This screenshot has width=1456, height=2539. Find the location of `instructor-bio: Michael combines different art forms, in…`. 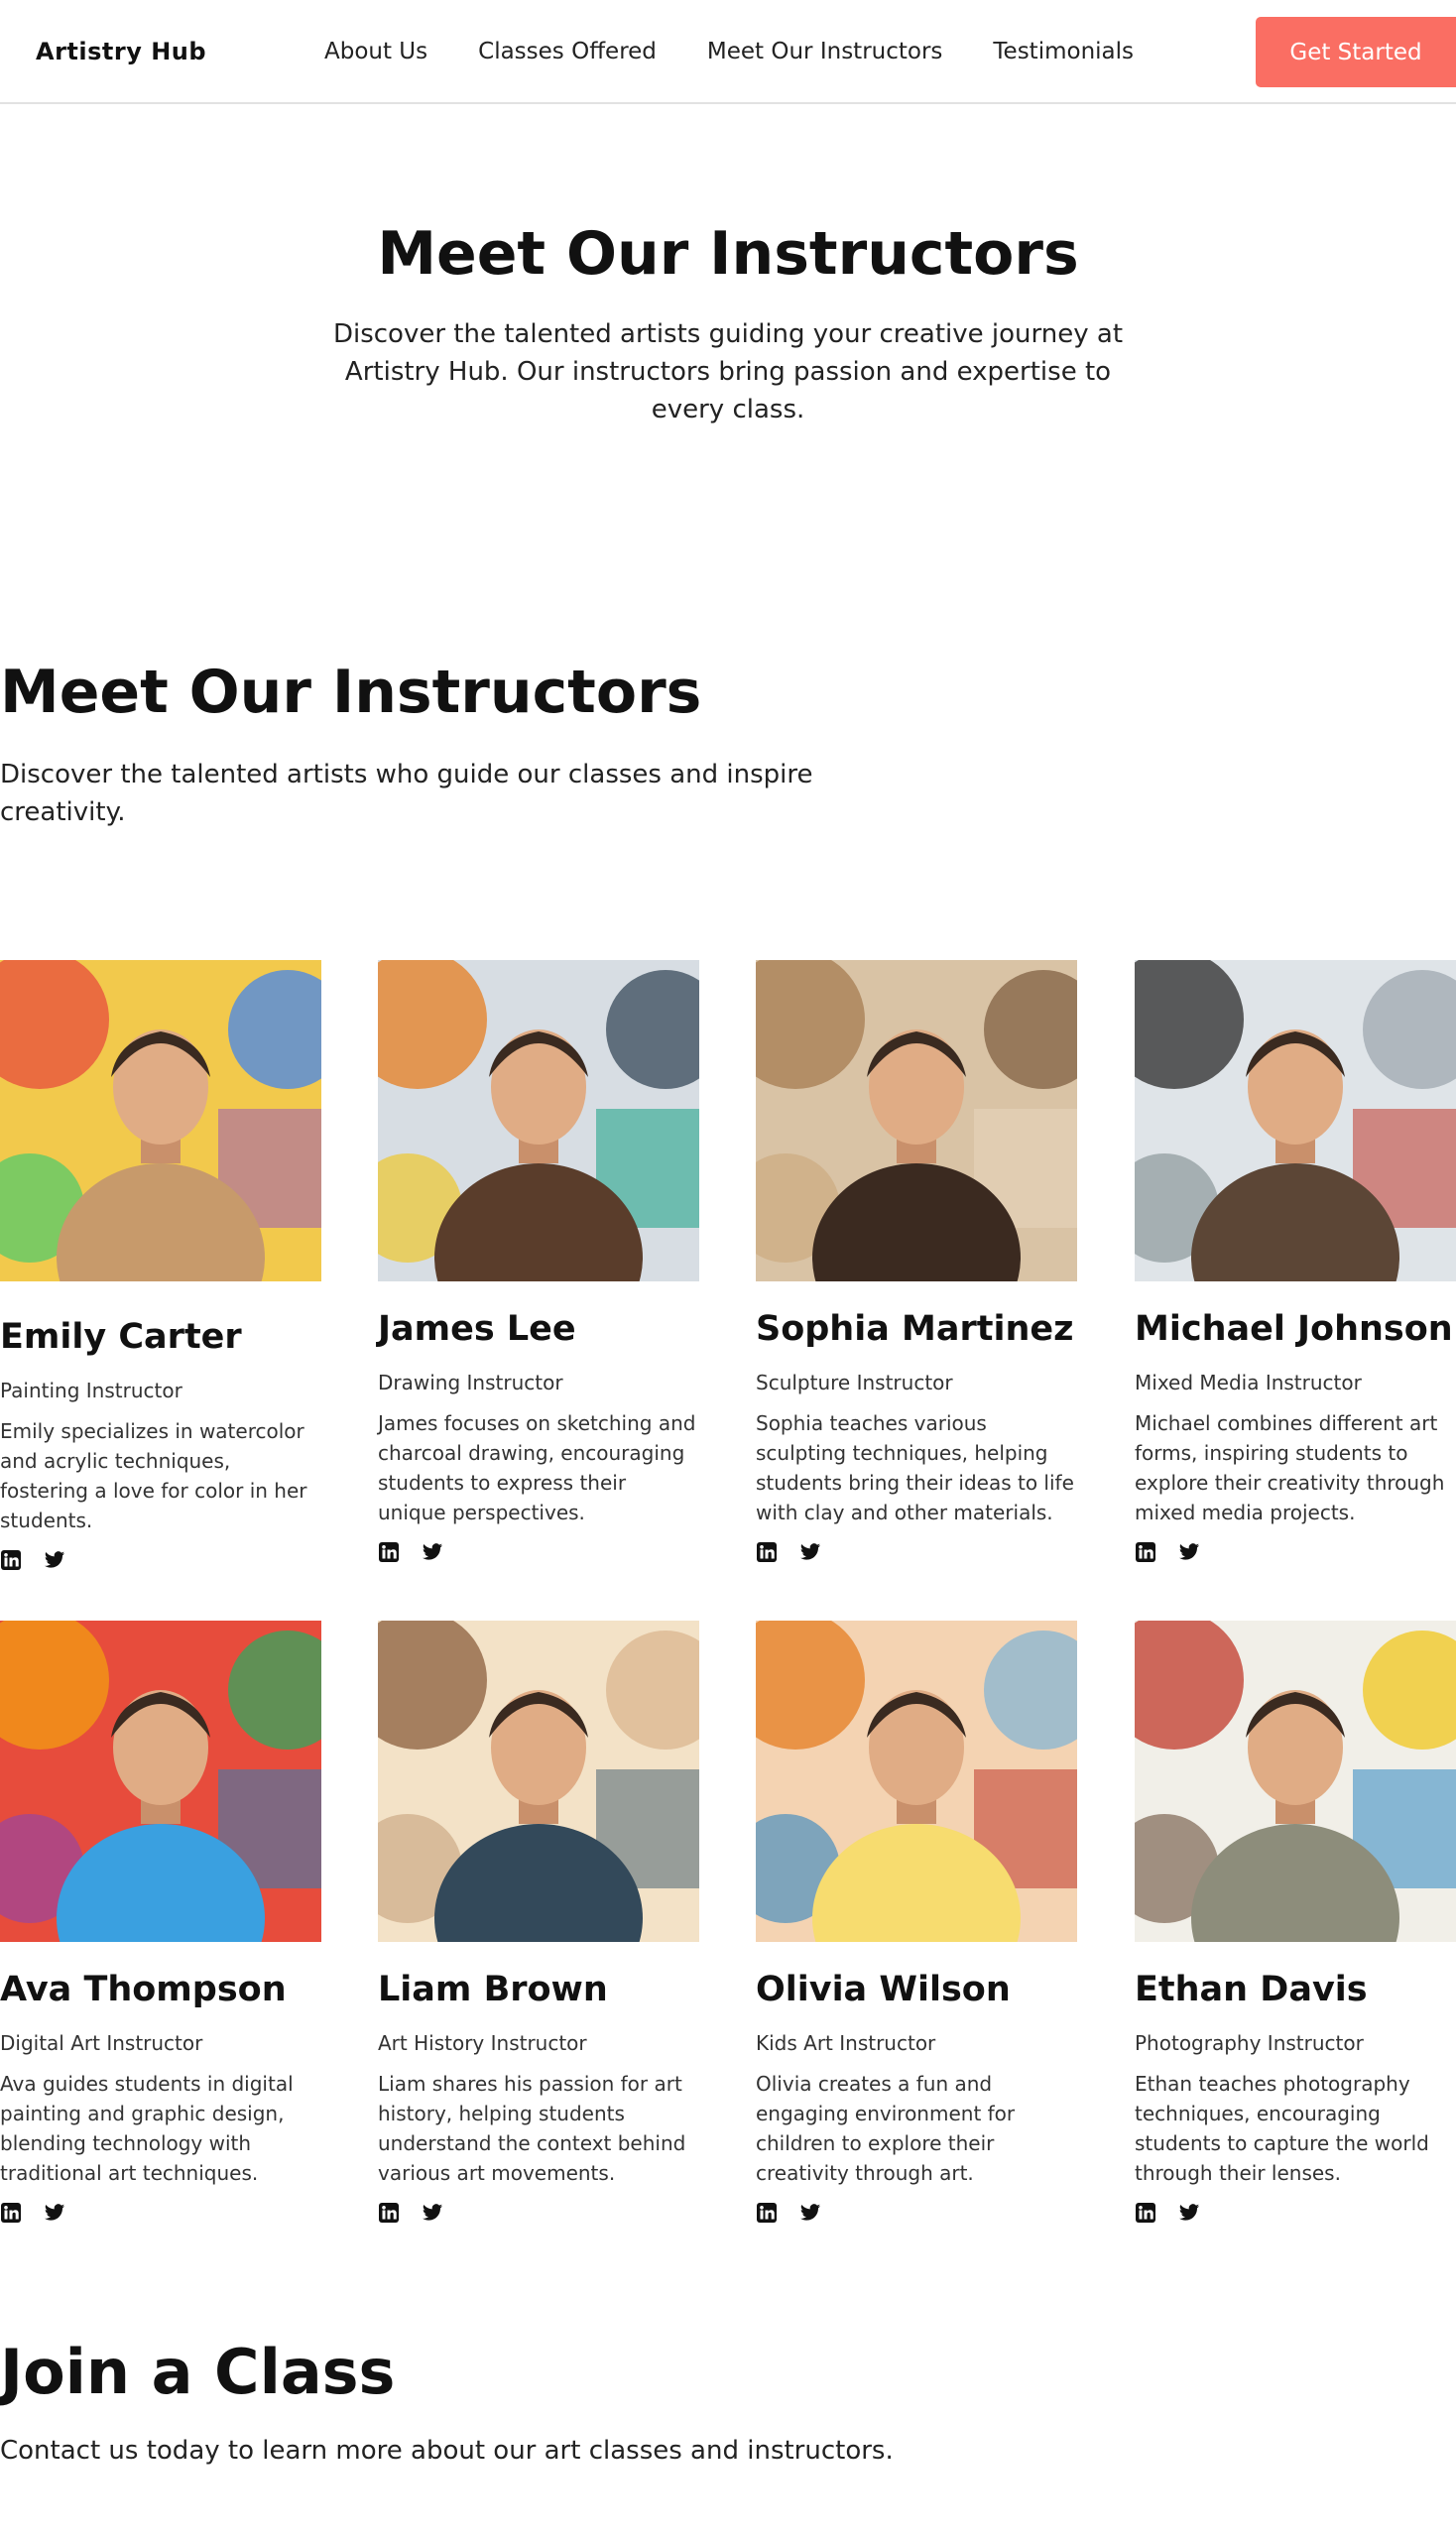

instructor-bio: Michael combines different art forms, in… is located at coordinates (1290, 1468).